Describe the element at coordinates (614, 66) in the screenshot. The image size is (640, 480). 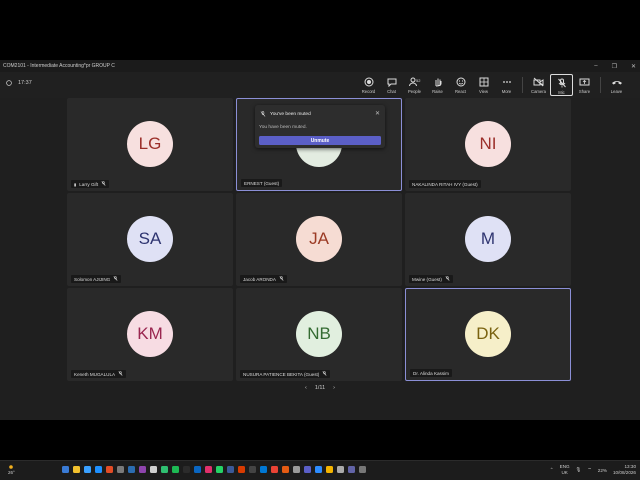
I see `maximize-button: ❐` at that location.